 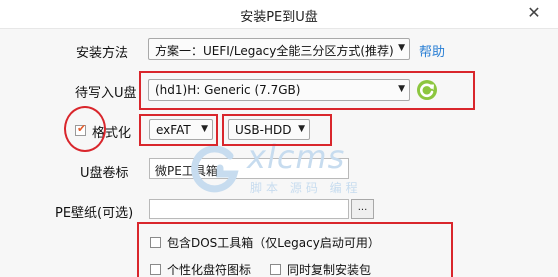 I want to click on custom-icon-label: 个性化盘符图标, so click(x=209, y=270).